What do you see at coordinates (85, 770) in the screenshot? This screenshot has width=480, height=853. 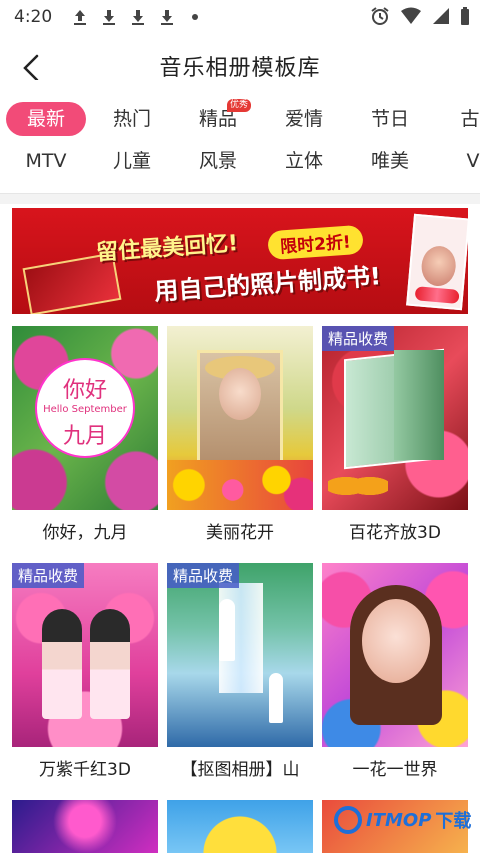 I see `template-title: 万紫千红3D` at bounding box center [85, 770].